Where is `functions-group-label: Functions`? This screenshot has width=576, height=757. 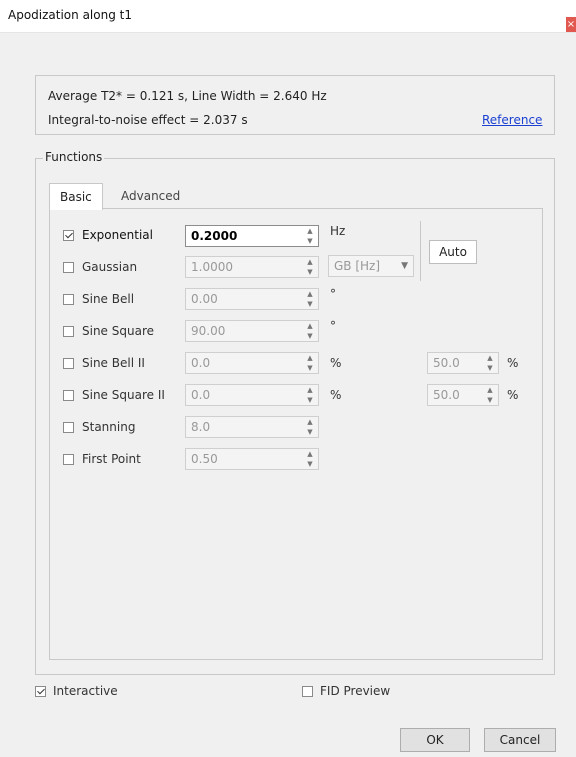
functions-group-label: Functions is located at coordinates (74, 157).